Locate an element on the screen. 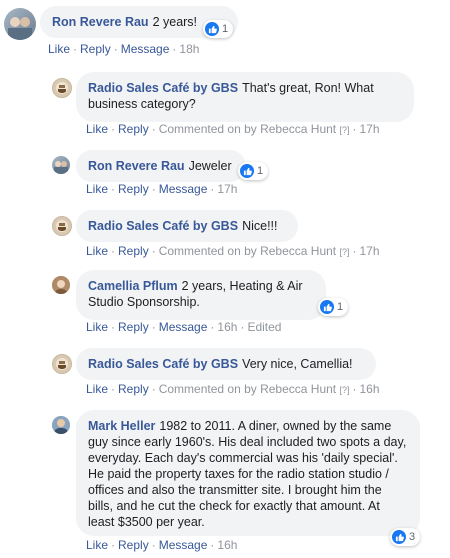 Image resolution: width=450 pixels, height=558 pixels. comment-text: Nice!!! is located at coordinates (260, 226).